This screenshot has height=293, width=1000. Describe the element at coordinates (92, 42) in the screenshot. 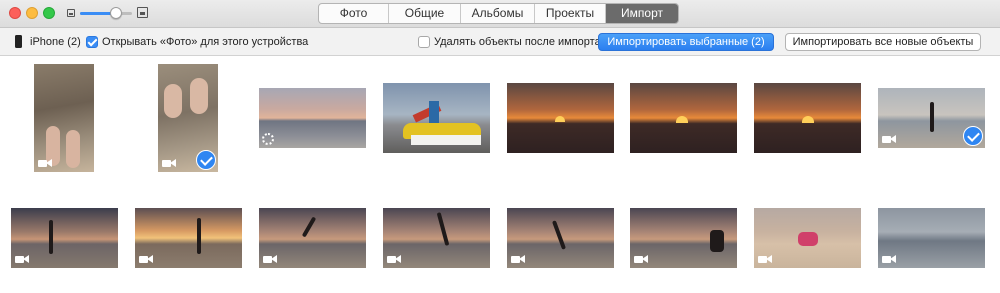

I see `open-photos-checkbox` at that location.